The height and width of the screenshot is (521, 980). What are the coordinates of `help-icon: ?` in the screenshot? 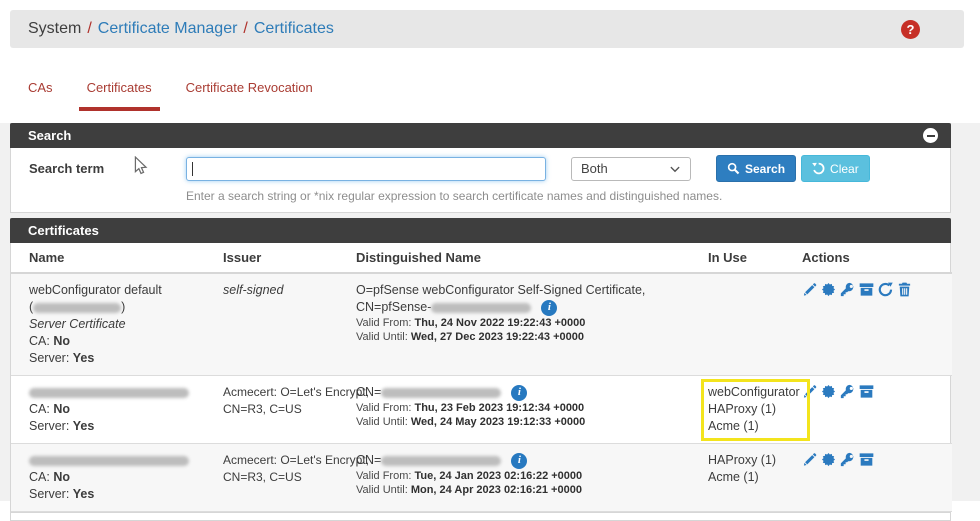 It's located at (910, 29).